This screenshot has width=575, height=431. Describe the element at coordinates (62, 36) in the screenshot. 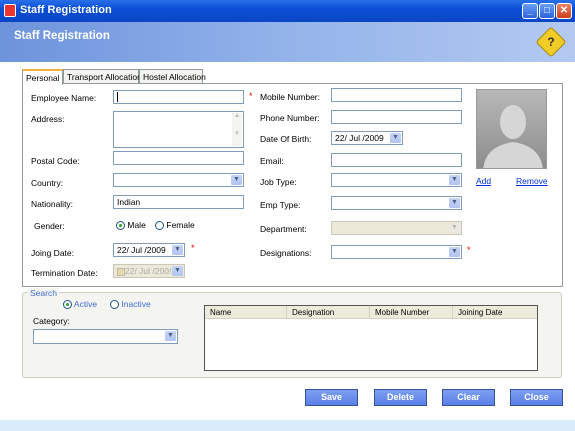

I see `header-title: Staff Registration` at that location.